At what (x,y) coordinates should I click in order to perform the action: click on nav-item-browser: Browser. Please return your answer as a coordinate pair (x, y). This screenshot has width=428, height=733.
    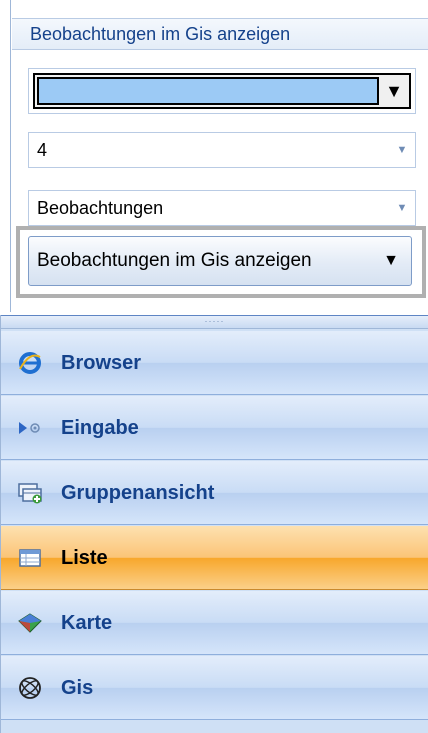
    Looking at the image, I should click on (214, 363).